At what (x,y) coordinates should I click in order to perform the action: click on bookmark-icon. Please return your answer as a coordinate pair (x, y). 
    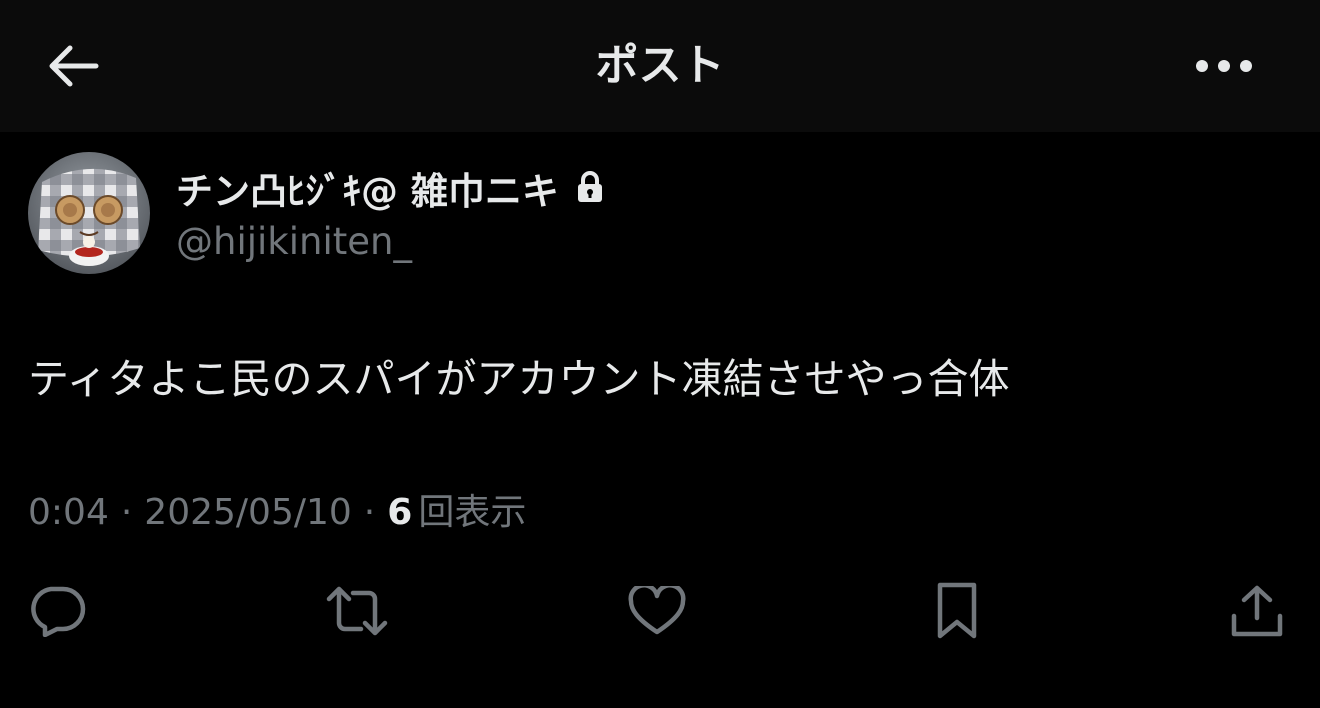
    Looking at the image, I should click on (957, 610).